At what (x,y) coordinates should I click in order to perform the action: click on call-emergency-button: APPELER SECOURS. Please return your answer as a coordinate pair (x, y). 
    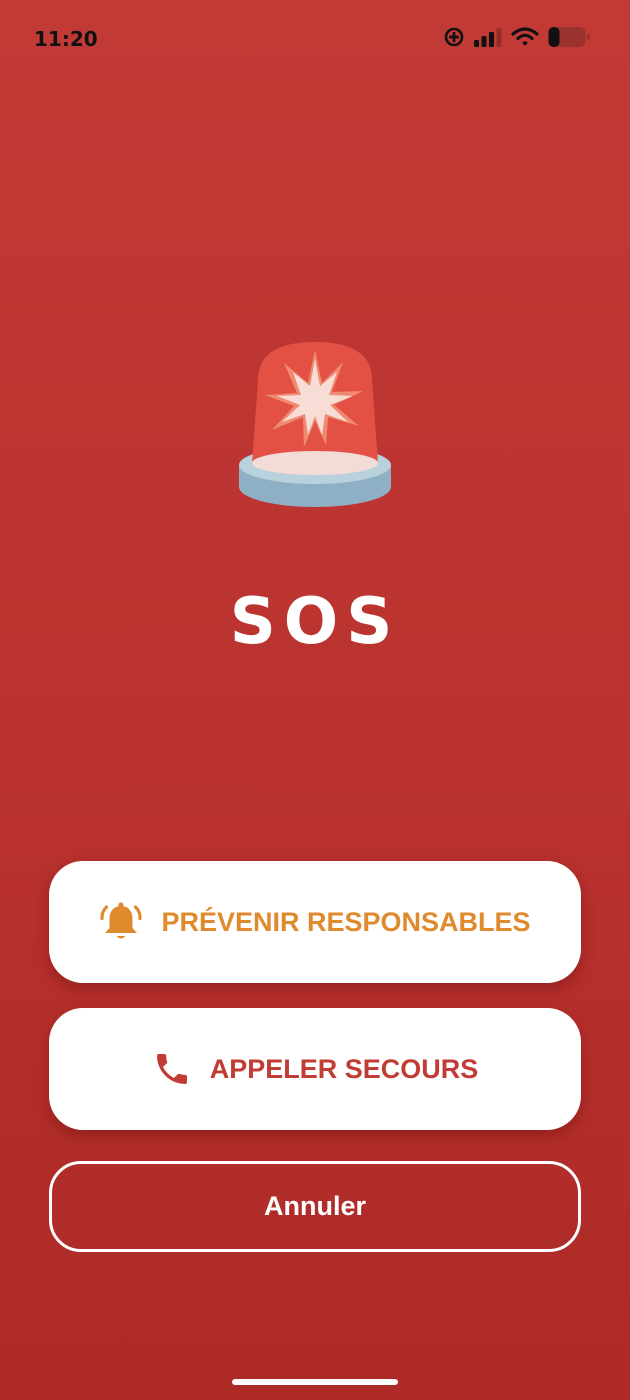
    Looking at the image, I should click on (315, 1069).